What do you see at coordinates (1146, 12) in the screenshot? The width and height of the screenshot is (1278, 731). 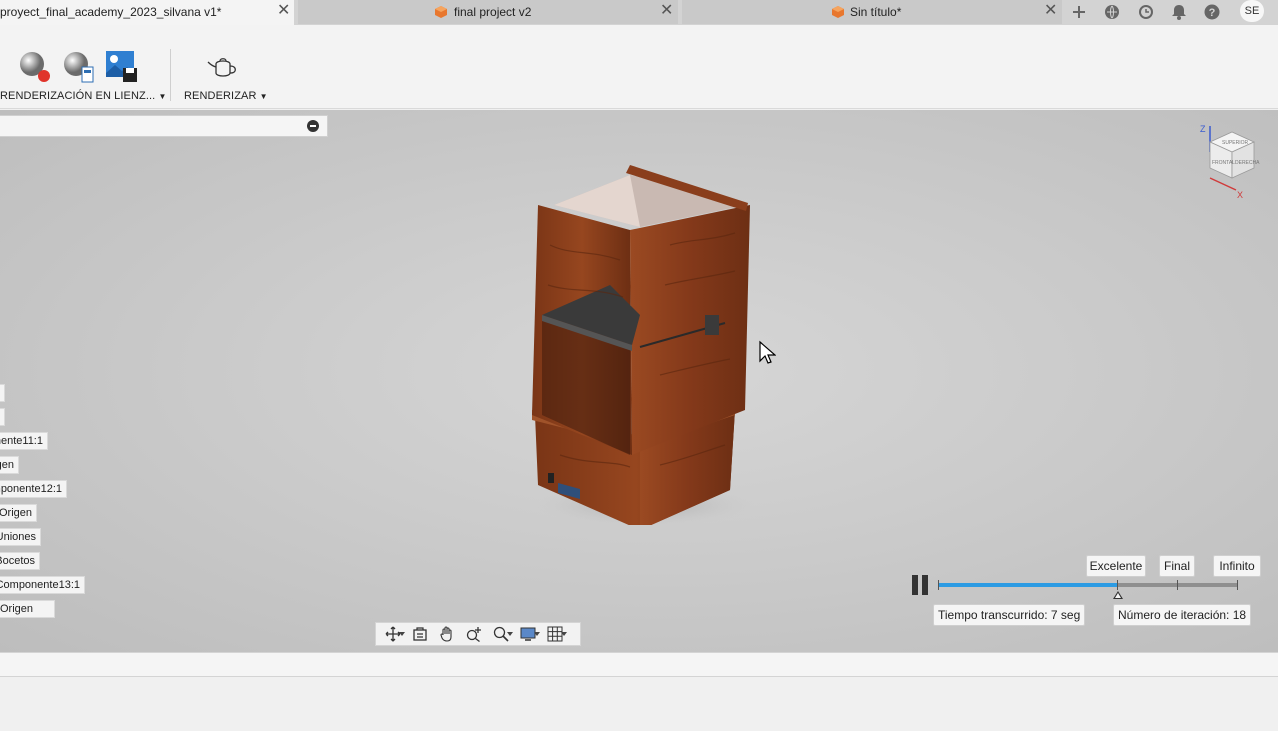 I see `job-status-icon` at bounding box center [1146, 12].